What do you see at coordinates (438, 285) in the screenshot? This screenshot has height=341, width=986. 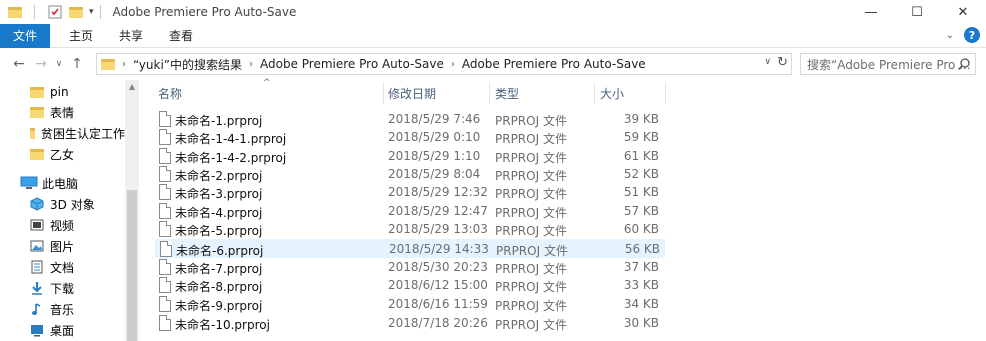 I see `file-date: 2018/6/12 15:00` at bounding box center [438, 285].